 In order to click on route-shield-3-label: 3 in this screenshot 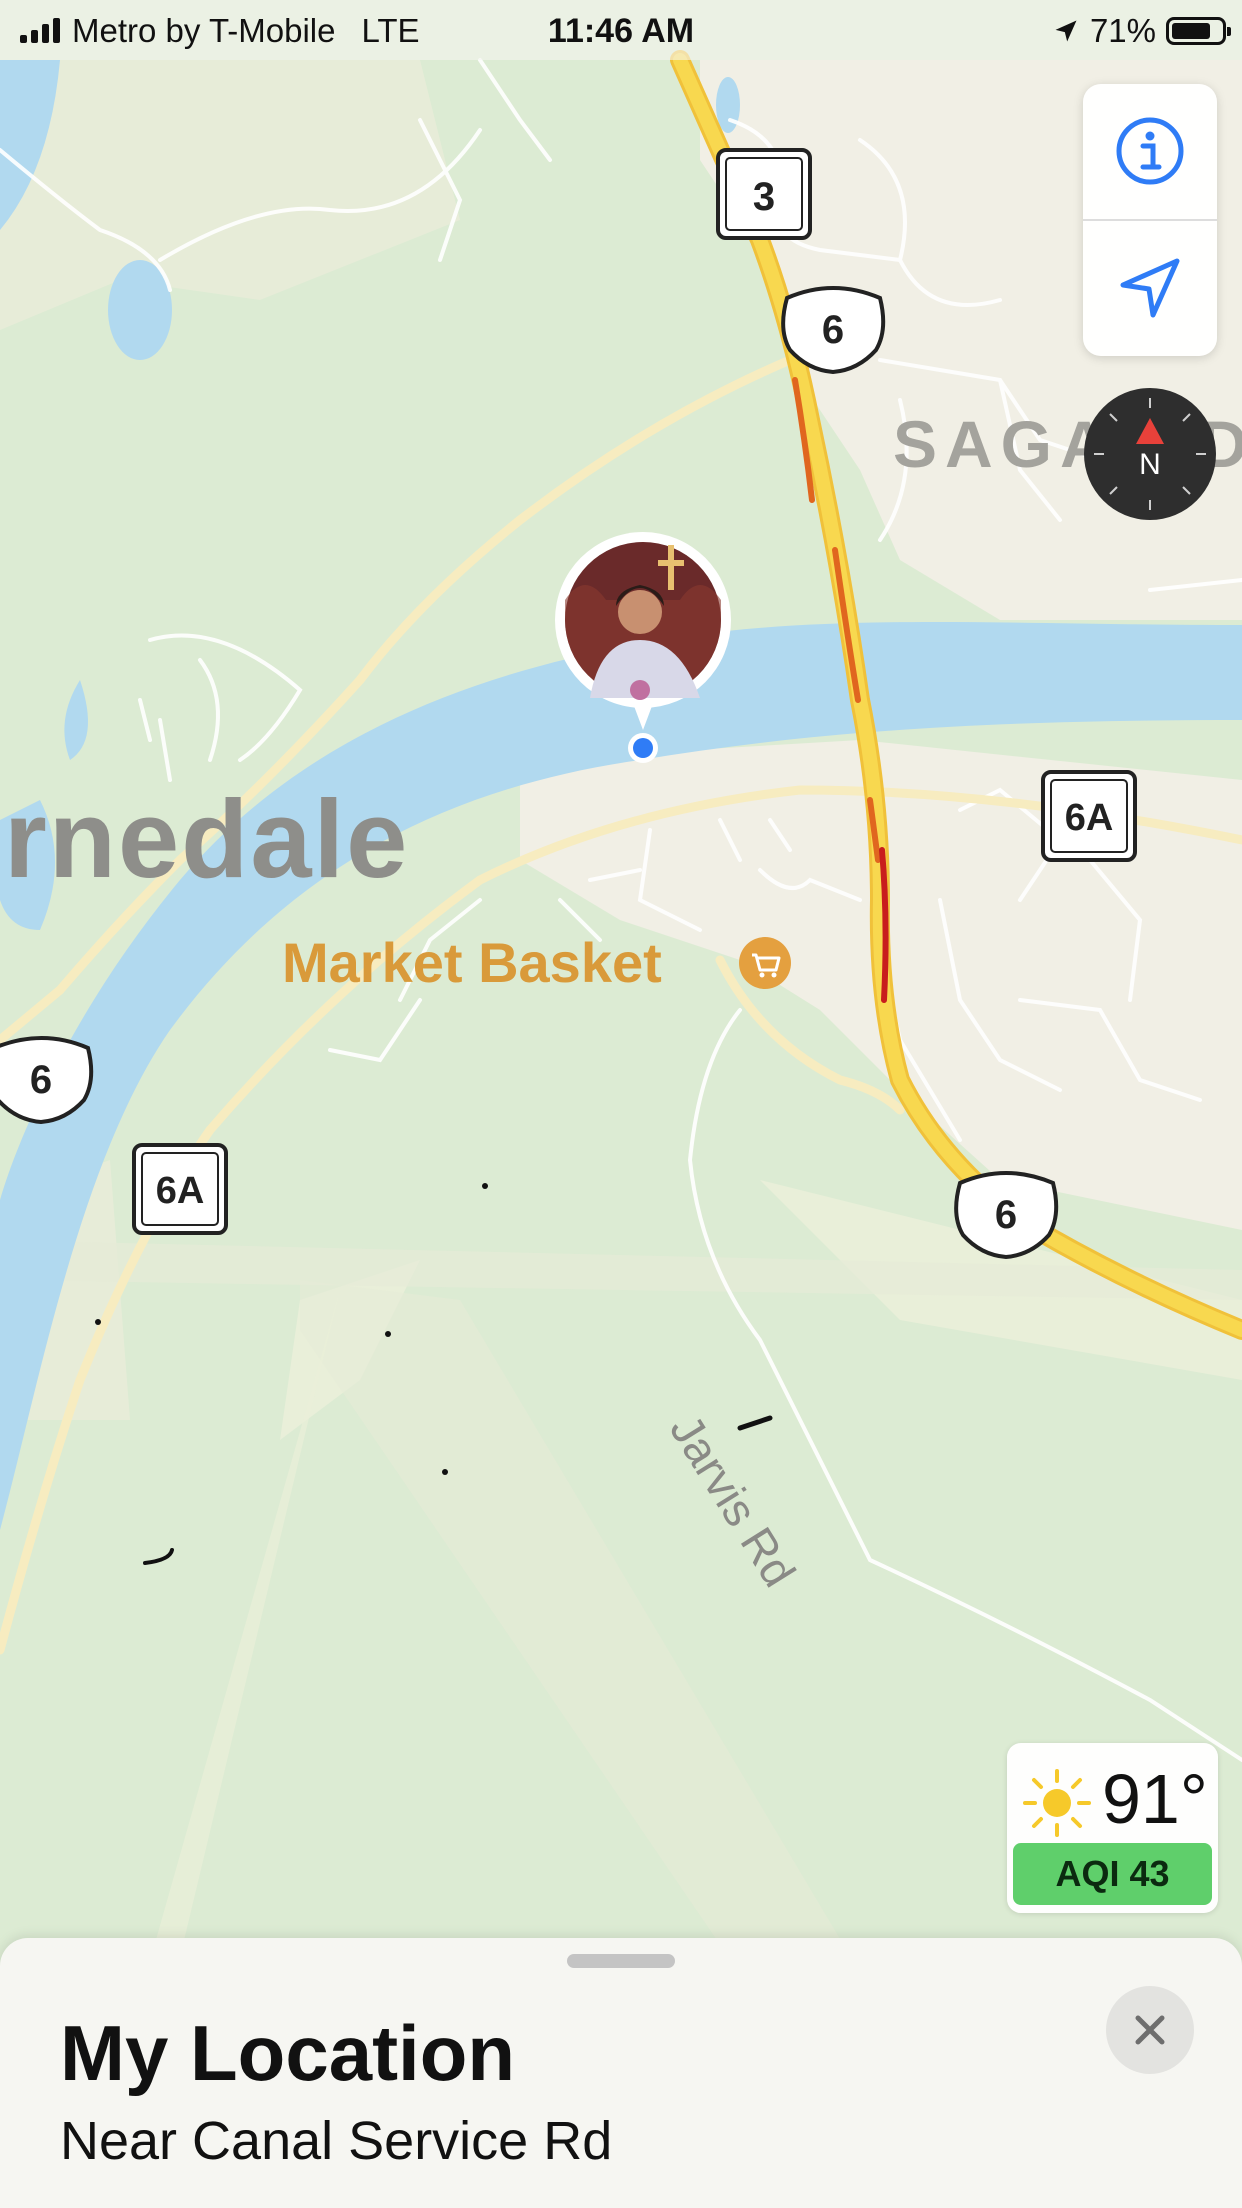, I will do `click(764, 197)`.